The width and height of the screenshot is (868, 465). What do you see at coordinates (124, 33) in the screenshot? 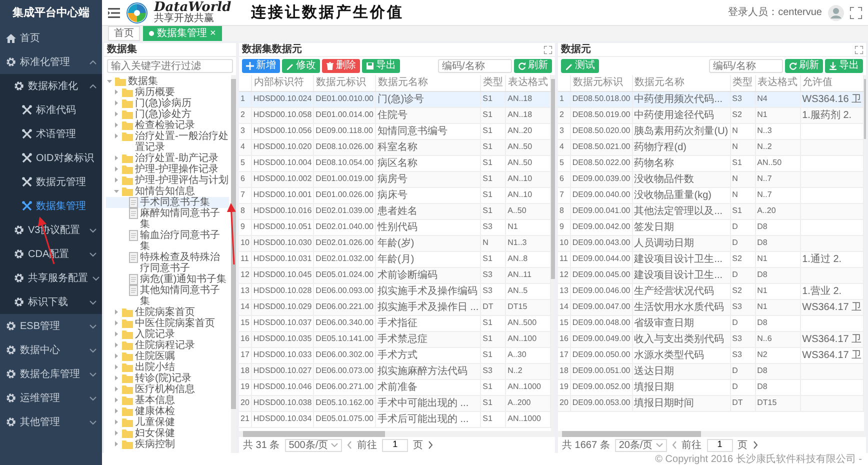
I see `tab: 首页` at bounding box center [124, 33].